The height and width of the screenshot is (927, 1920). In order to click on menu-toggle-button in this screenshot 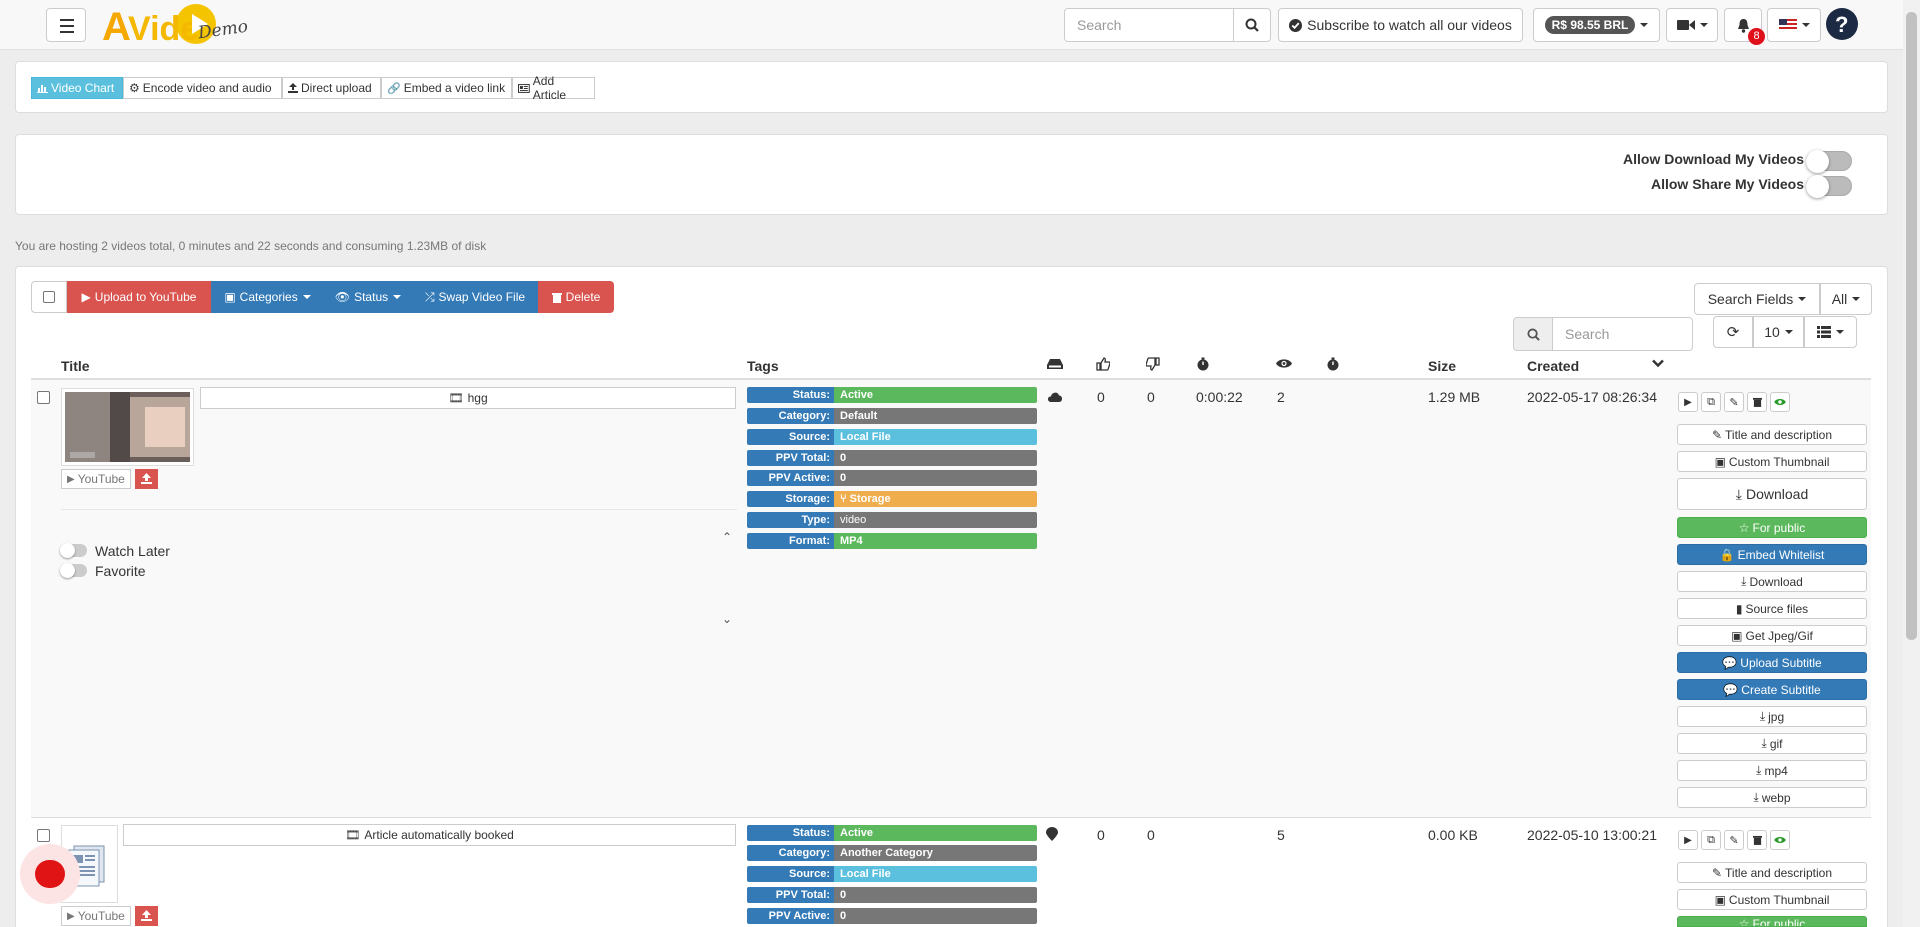, I will do `click(66, 25)`.